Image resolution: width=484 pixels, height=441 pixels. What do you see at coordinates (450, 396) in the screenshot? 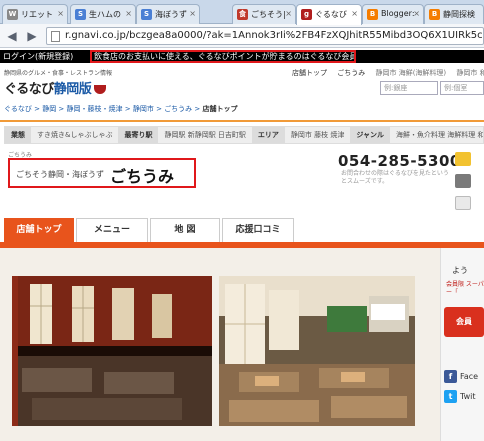
I see `twitter-icon: t` at bounding box center [450, 396].